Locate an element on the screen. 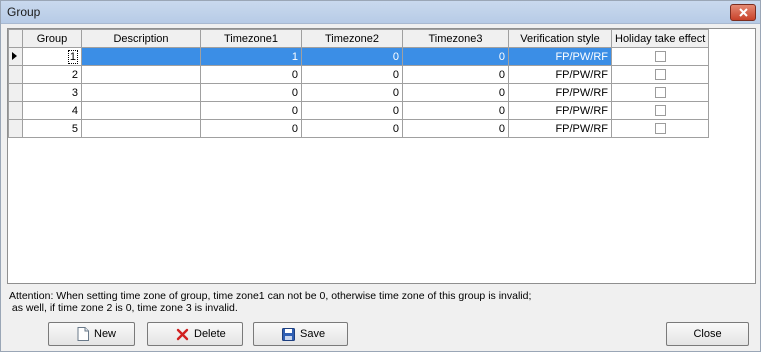  current-row-arrow-icon is located at coordinates (14, 55).